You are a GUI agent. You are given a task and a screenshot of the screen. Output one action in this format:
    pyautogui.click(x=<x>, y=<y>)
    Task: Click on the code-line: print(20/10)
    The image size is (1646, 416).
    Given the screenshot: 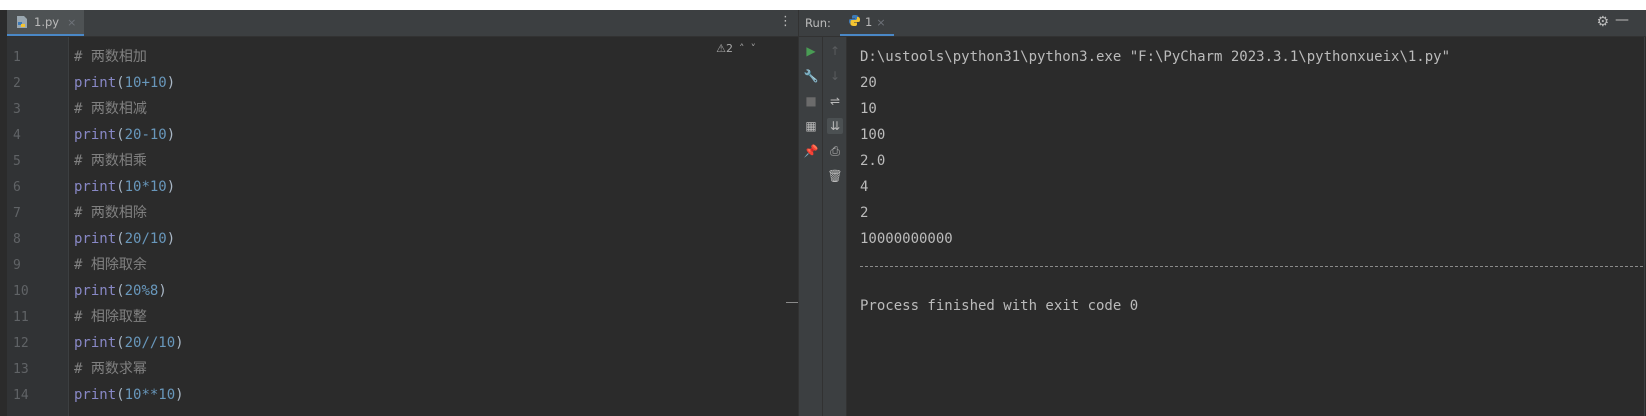 What is the action you would take?
    pyautogui.click(x=124, y=239)
    